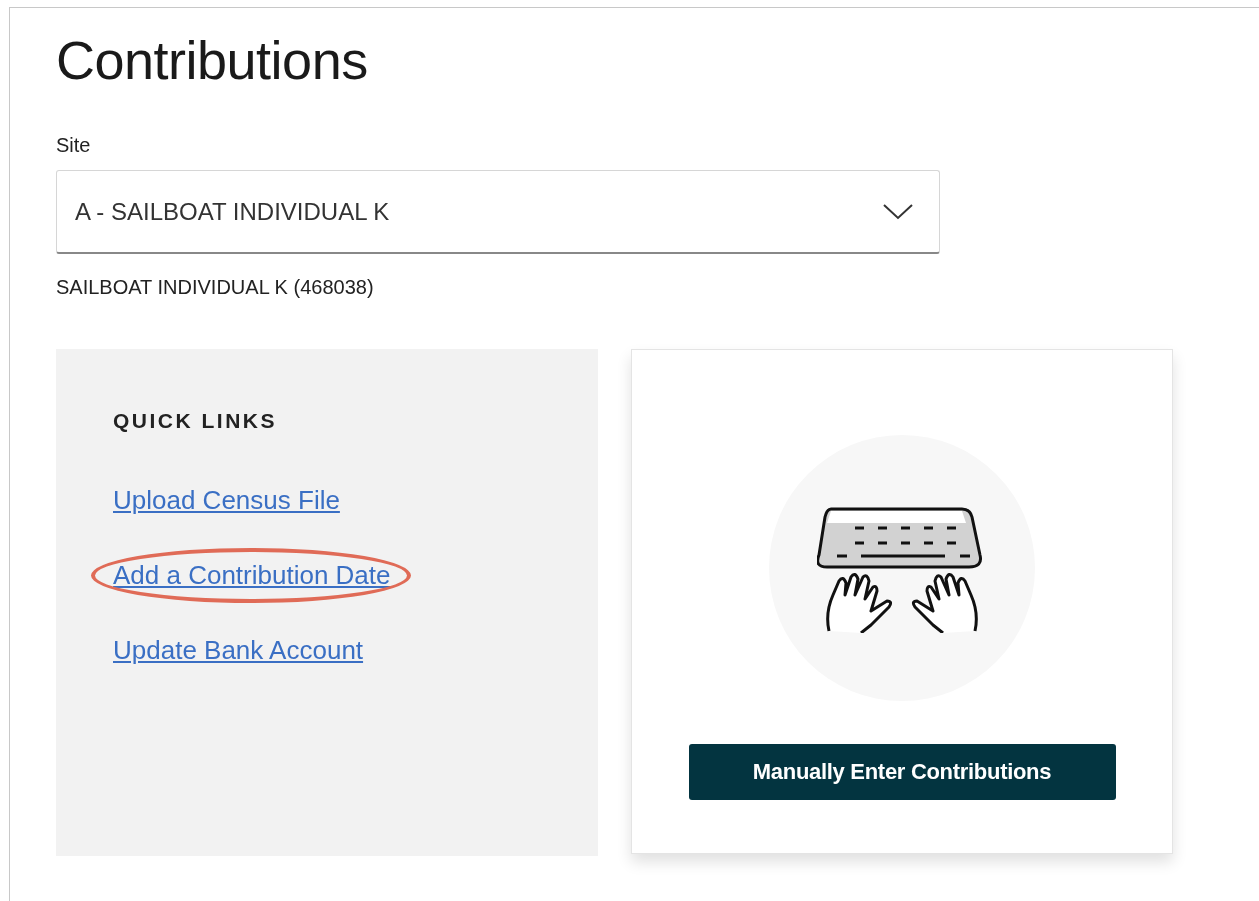 This screenshot has height=901, width=1259. I want to click on site-caption: SAILBOAT INDIVIDUAL K (468038), so click(215, 287).